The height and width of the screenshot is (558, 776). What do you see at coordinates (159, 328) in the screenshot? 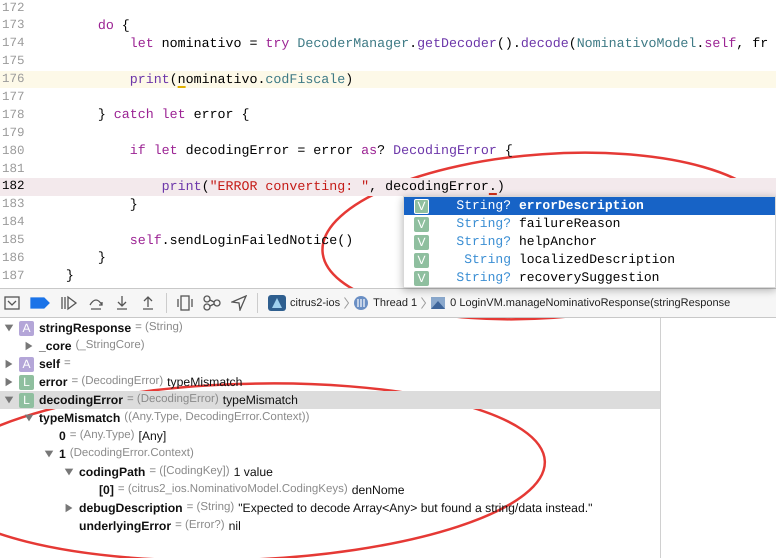
I see `variable-type: = (String)` at bounding box center [159, 328].